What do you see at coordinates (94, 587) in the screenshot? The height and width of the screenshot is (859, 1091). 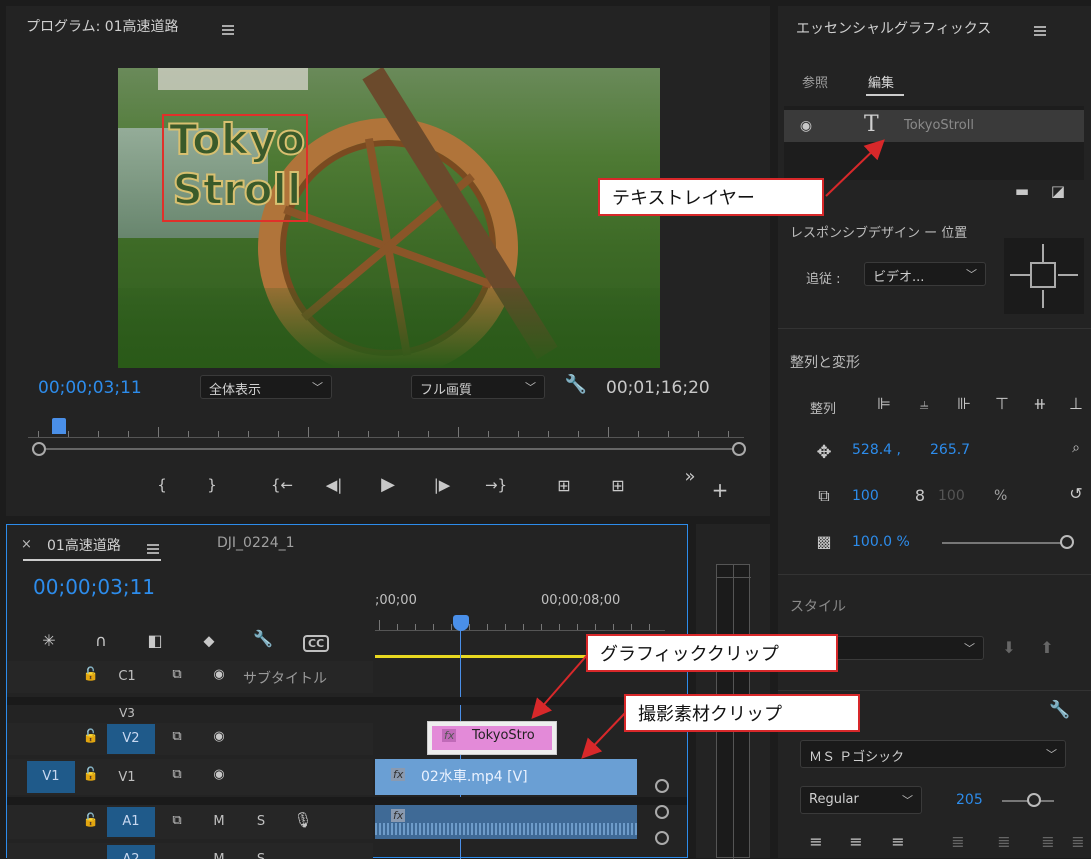 I see `timeline-timecode: 00;00;03;11` at bounding box center [94, 587].